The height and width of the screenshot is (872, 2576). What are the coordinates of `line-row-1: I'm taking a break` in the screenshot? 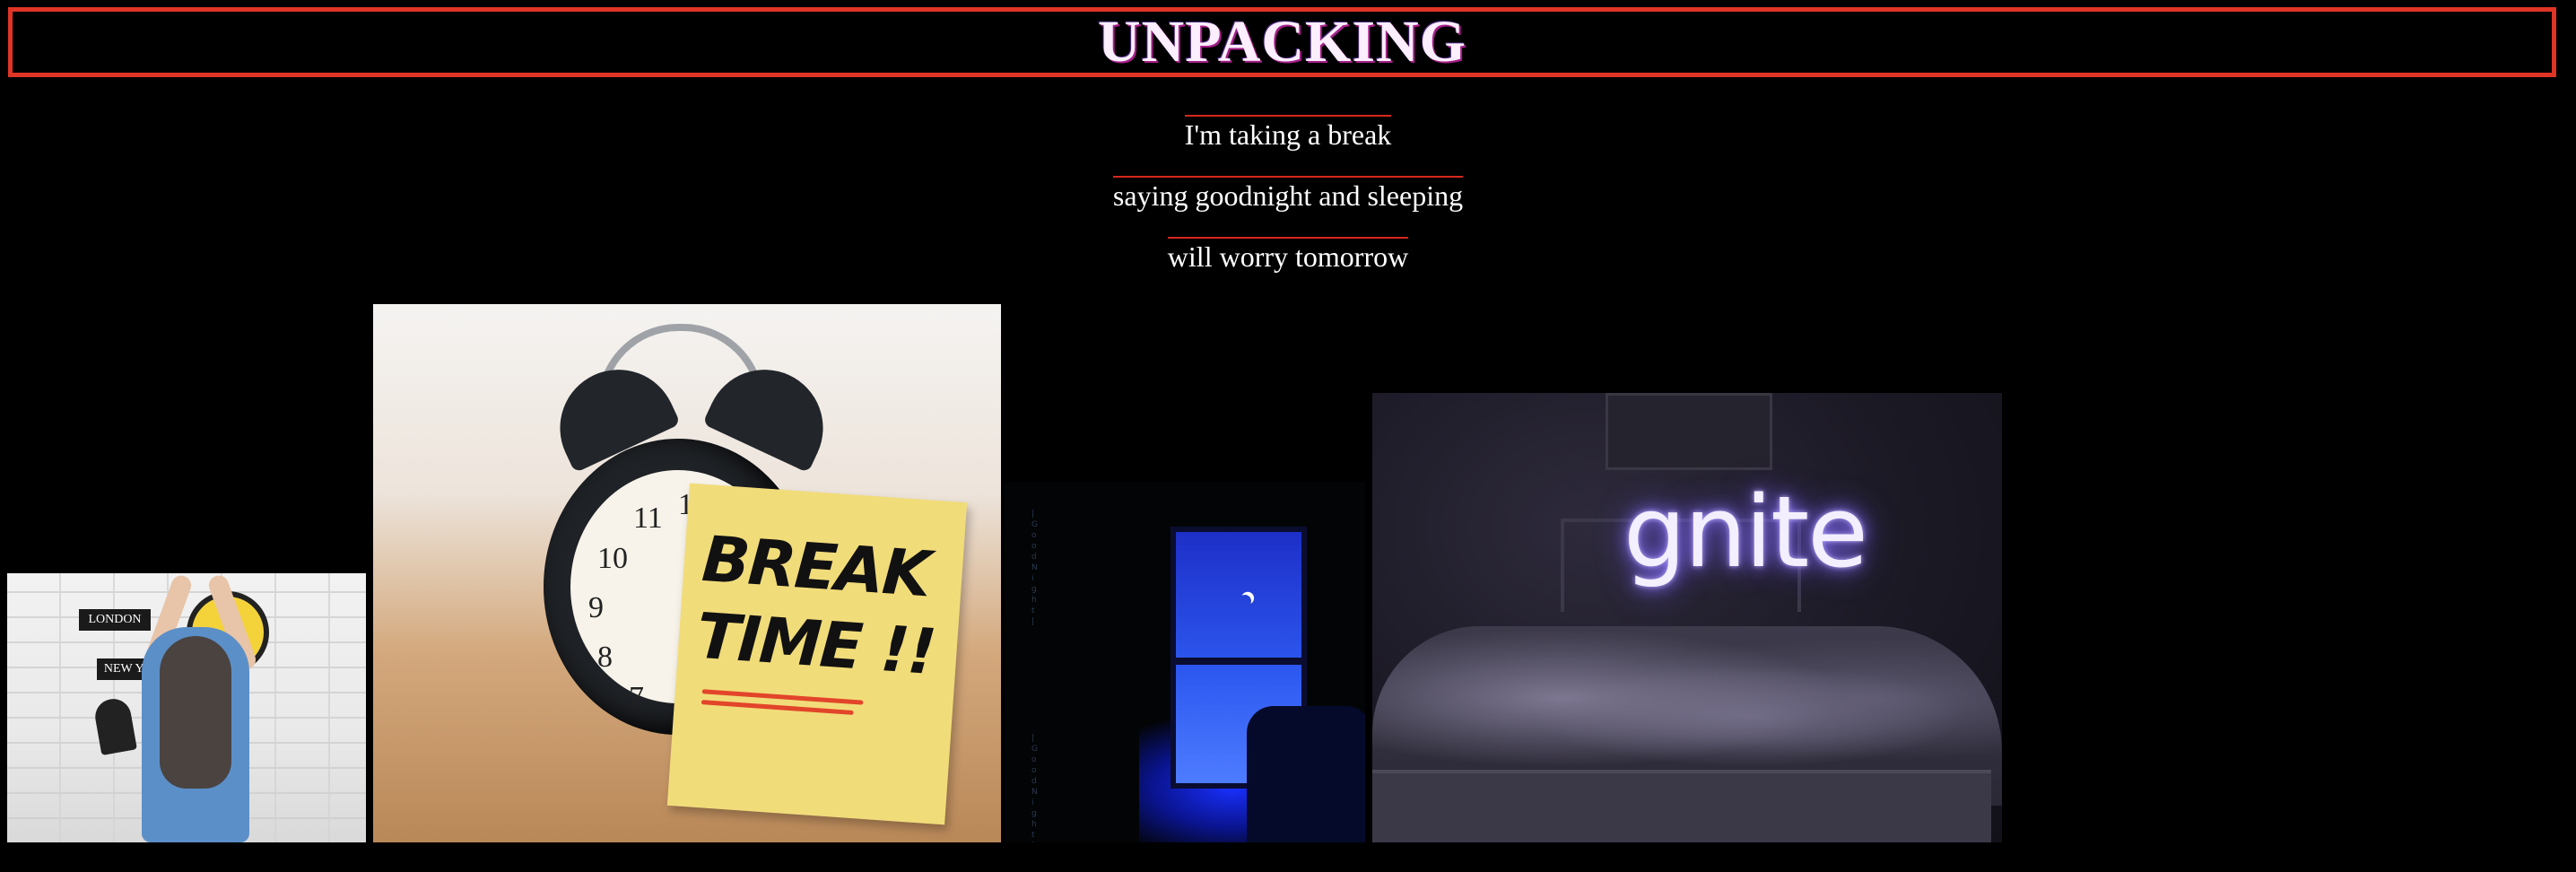 It's located at (1288, 146).